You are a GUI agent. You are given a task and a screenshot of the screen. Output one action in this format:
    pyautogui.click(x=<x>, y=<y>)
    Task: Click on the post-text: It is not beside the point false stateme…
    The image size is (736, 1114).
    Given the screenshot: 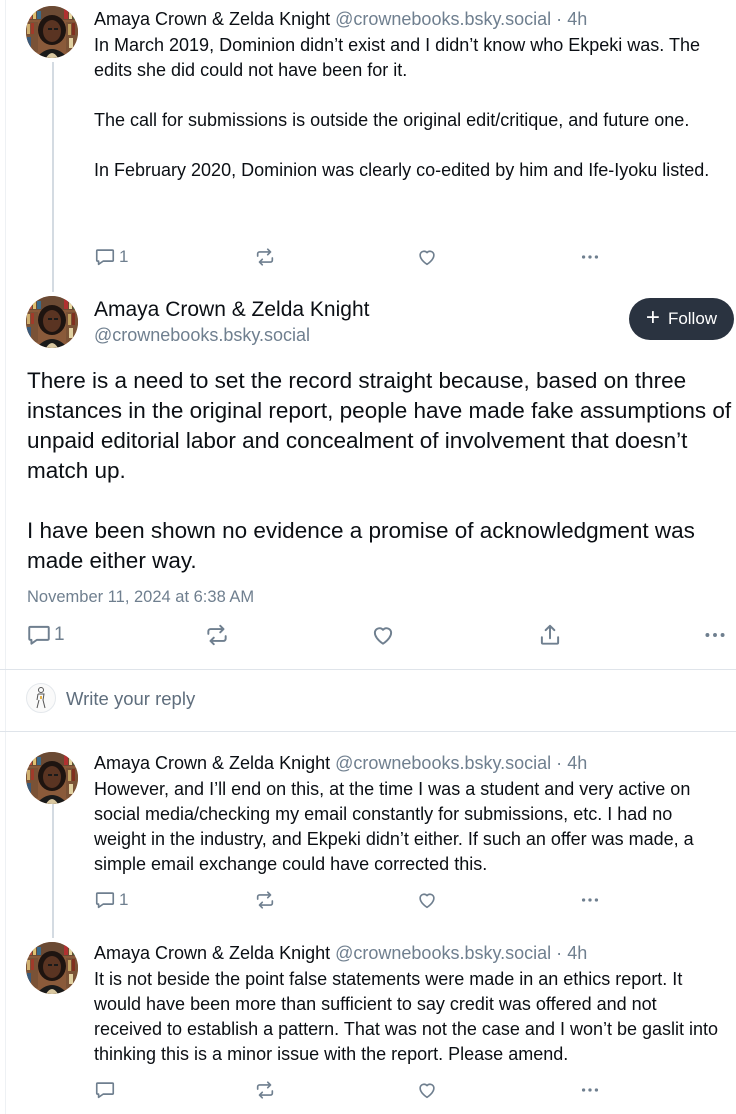 What is the action you would take?
    pyautogui.click(x=409, y=1016)
    